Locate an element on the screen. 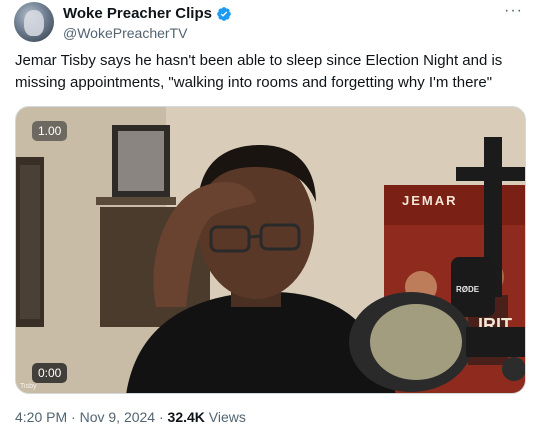 Image resolution: width=540 pixels, height=436 pixels. tweet-meta: 4:20 PM · Nov 9, 2024 · 32.4K Views is located at coordinates (130, 417).